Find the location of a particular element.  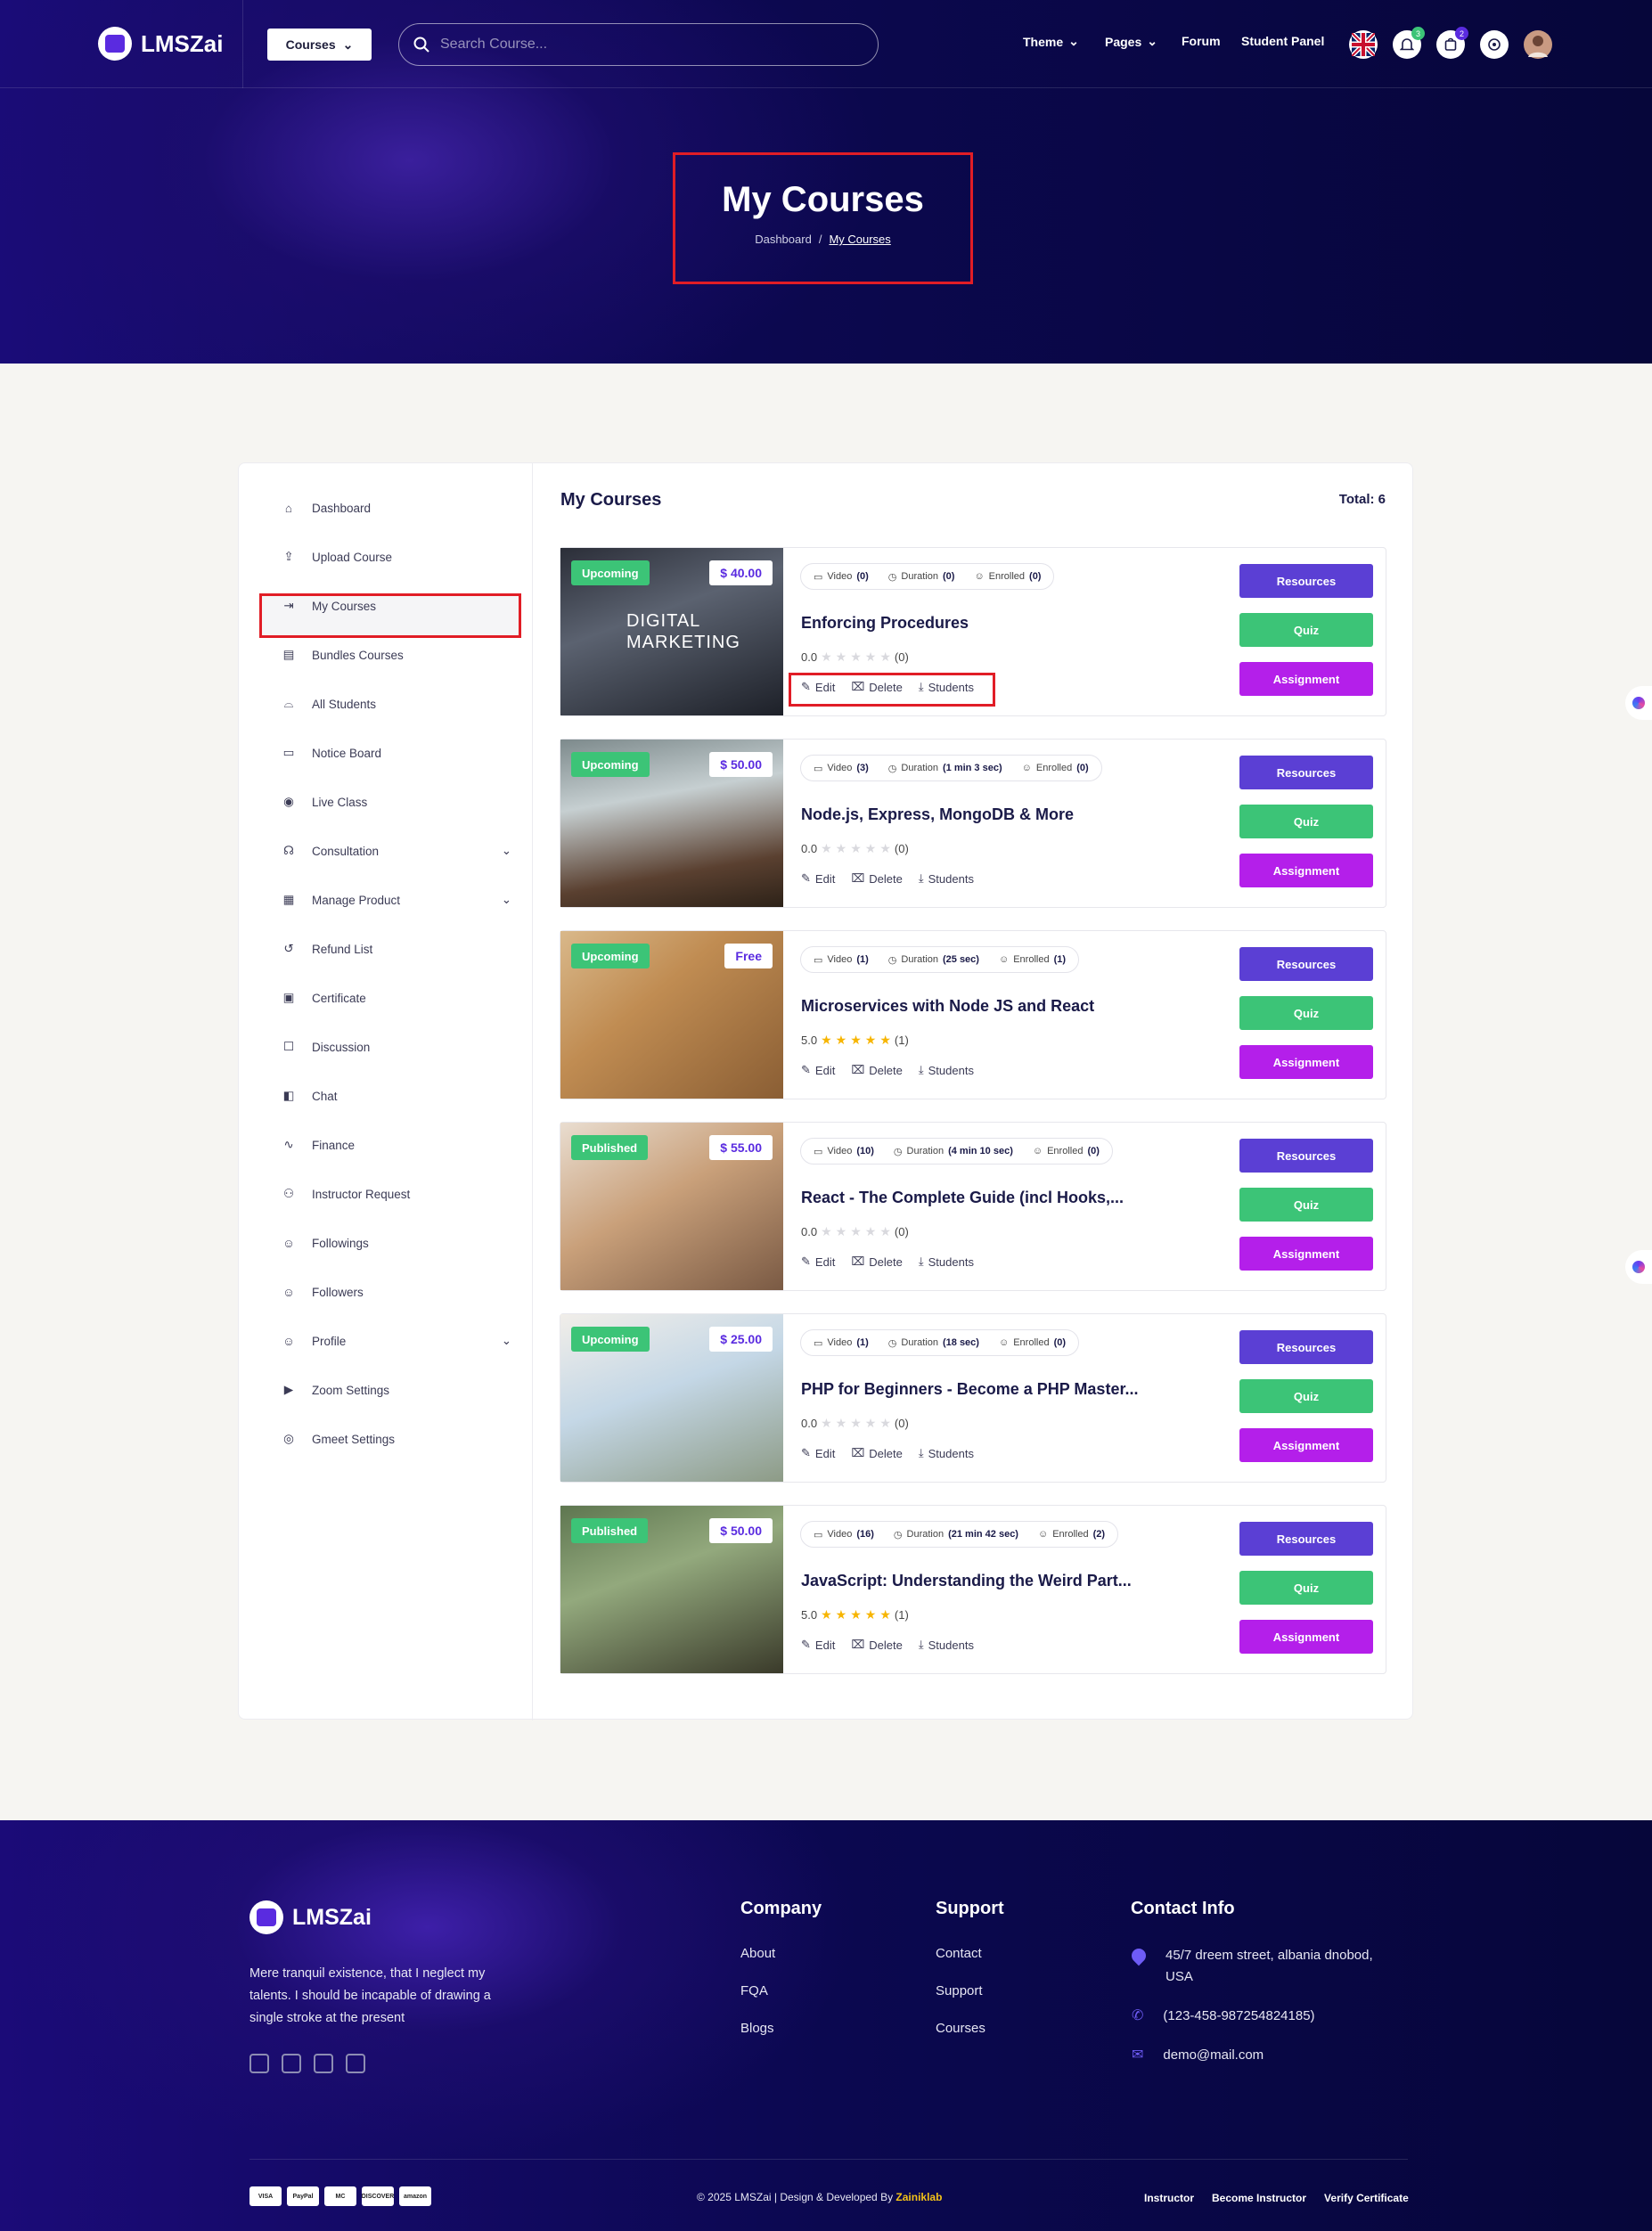

sidebar-item-all-students: ⌓ All Students is located at coordinates (395, 704).